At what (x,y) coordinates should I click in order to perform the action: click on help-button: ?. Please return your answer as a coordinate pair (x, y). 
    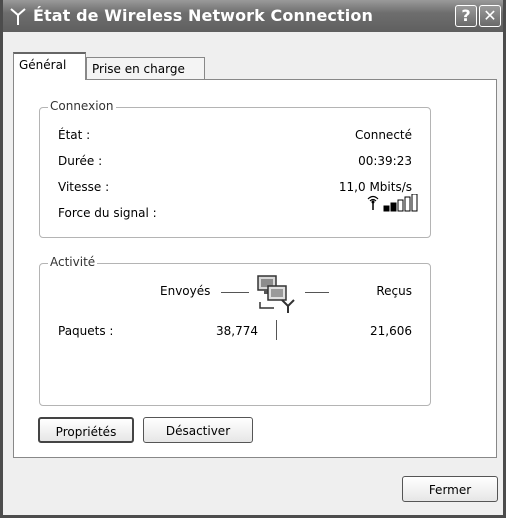
    Looking at the image, I should click on (466, 16).